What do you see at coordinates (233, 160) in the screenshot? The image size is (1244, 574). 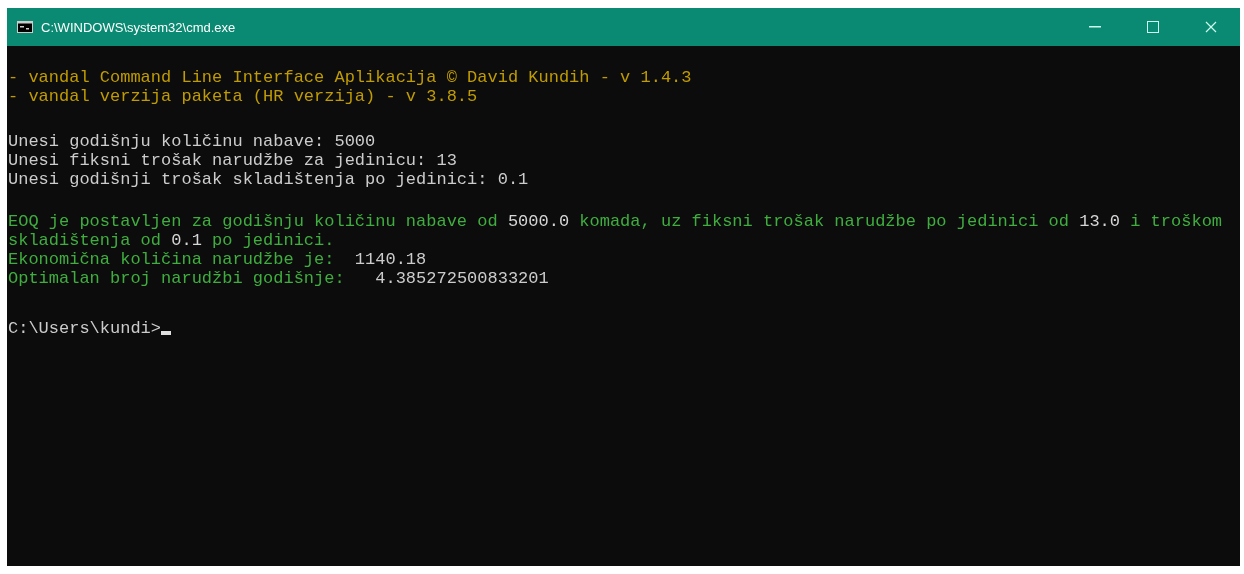 I see `input-line: Unesi fiksni trošak narudžbe za jedinicu: 13` at bounding box center [233, 160].